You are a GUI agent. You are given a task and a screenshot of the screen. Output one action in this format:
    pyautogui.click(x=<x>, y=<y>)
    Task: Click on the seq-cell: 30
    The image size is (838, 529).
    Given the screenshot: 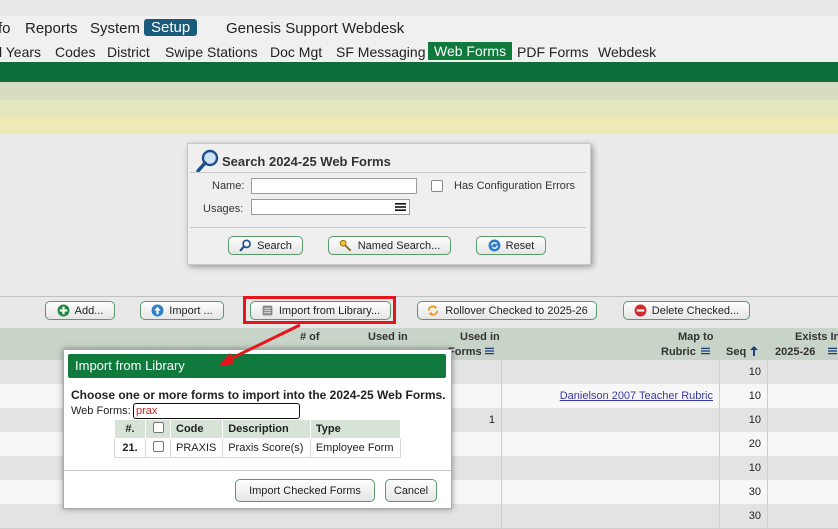 What is the action you would take?
    pyautogui.click(x=743, y=516)
    